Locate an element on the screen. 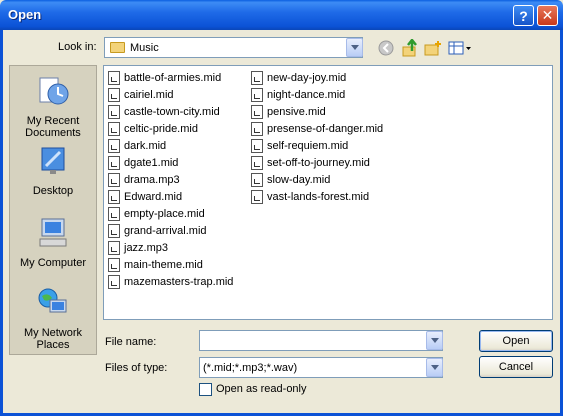 Image resolution: width=563 pixels, height=416 pixels. file-name: main-theme.mid is located at coordinates (163, 265).